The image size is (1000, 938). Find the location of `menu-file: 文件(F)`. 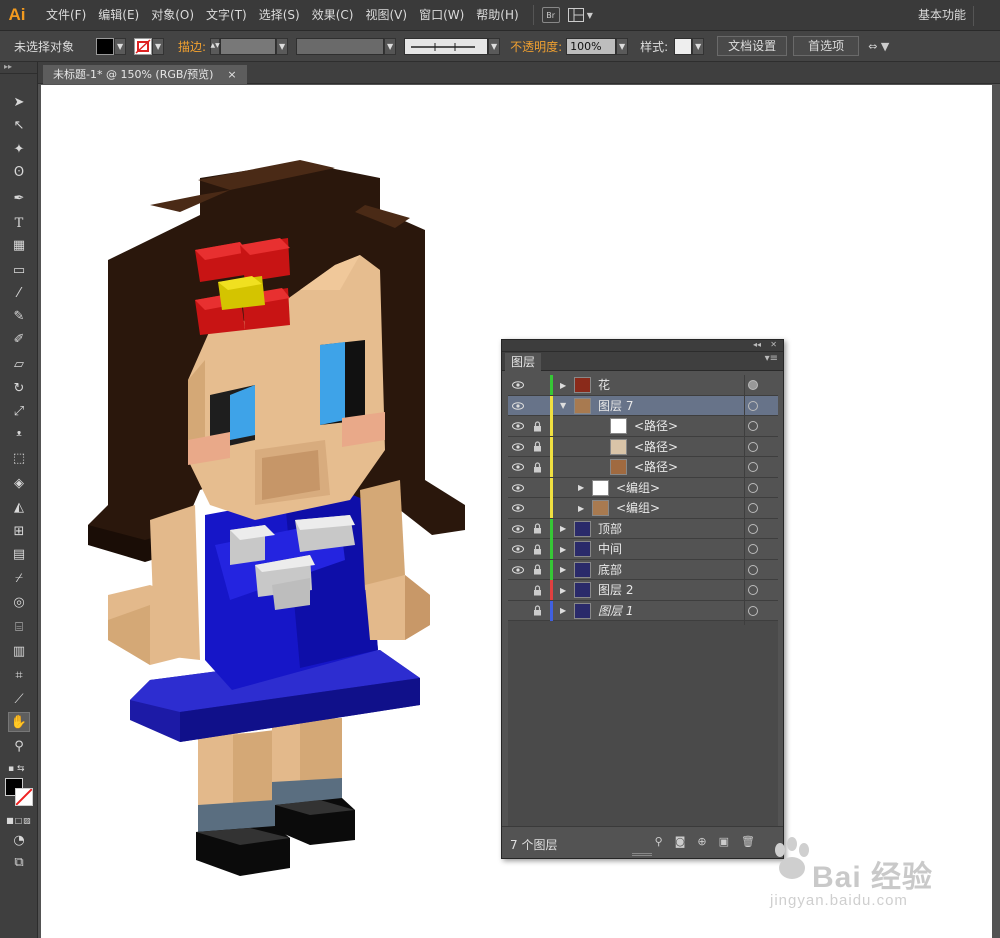

menu-file: 文件(F) is located at coordinates (66, 15).